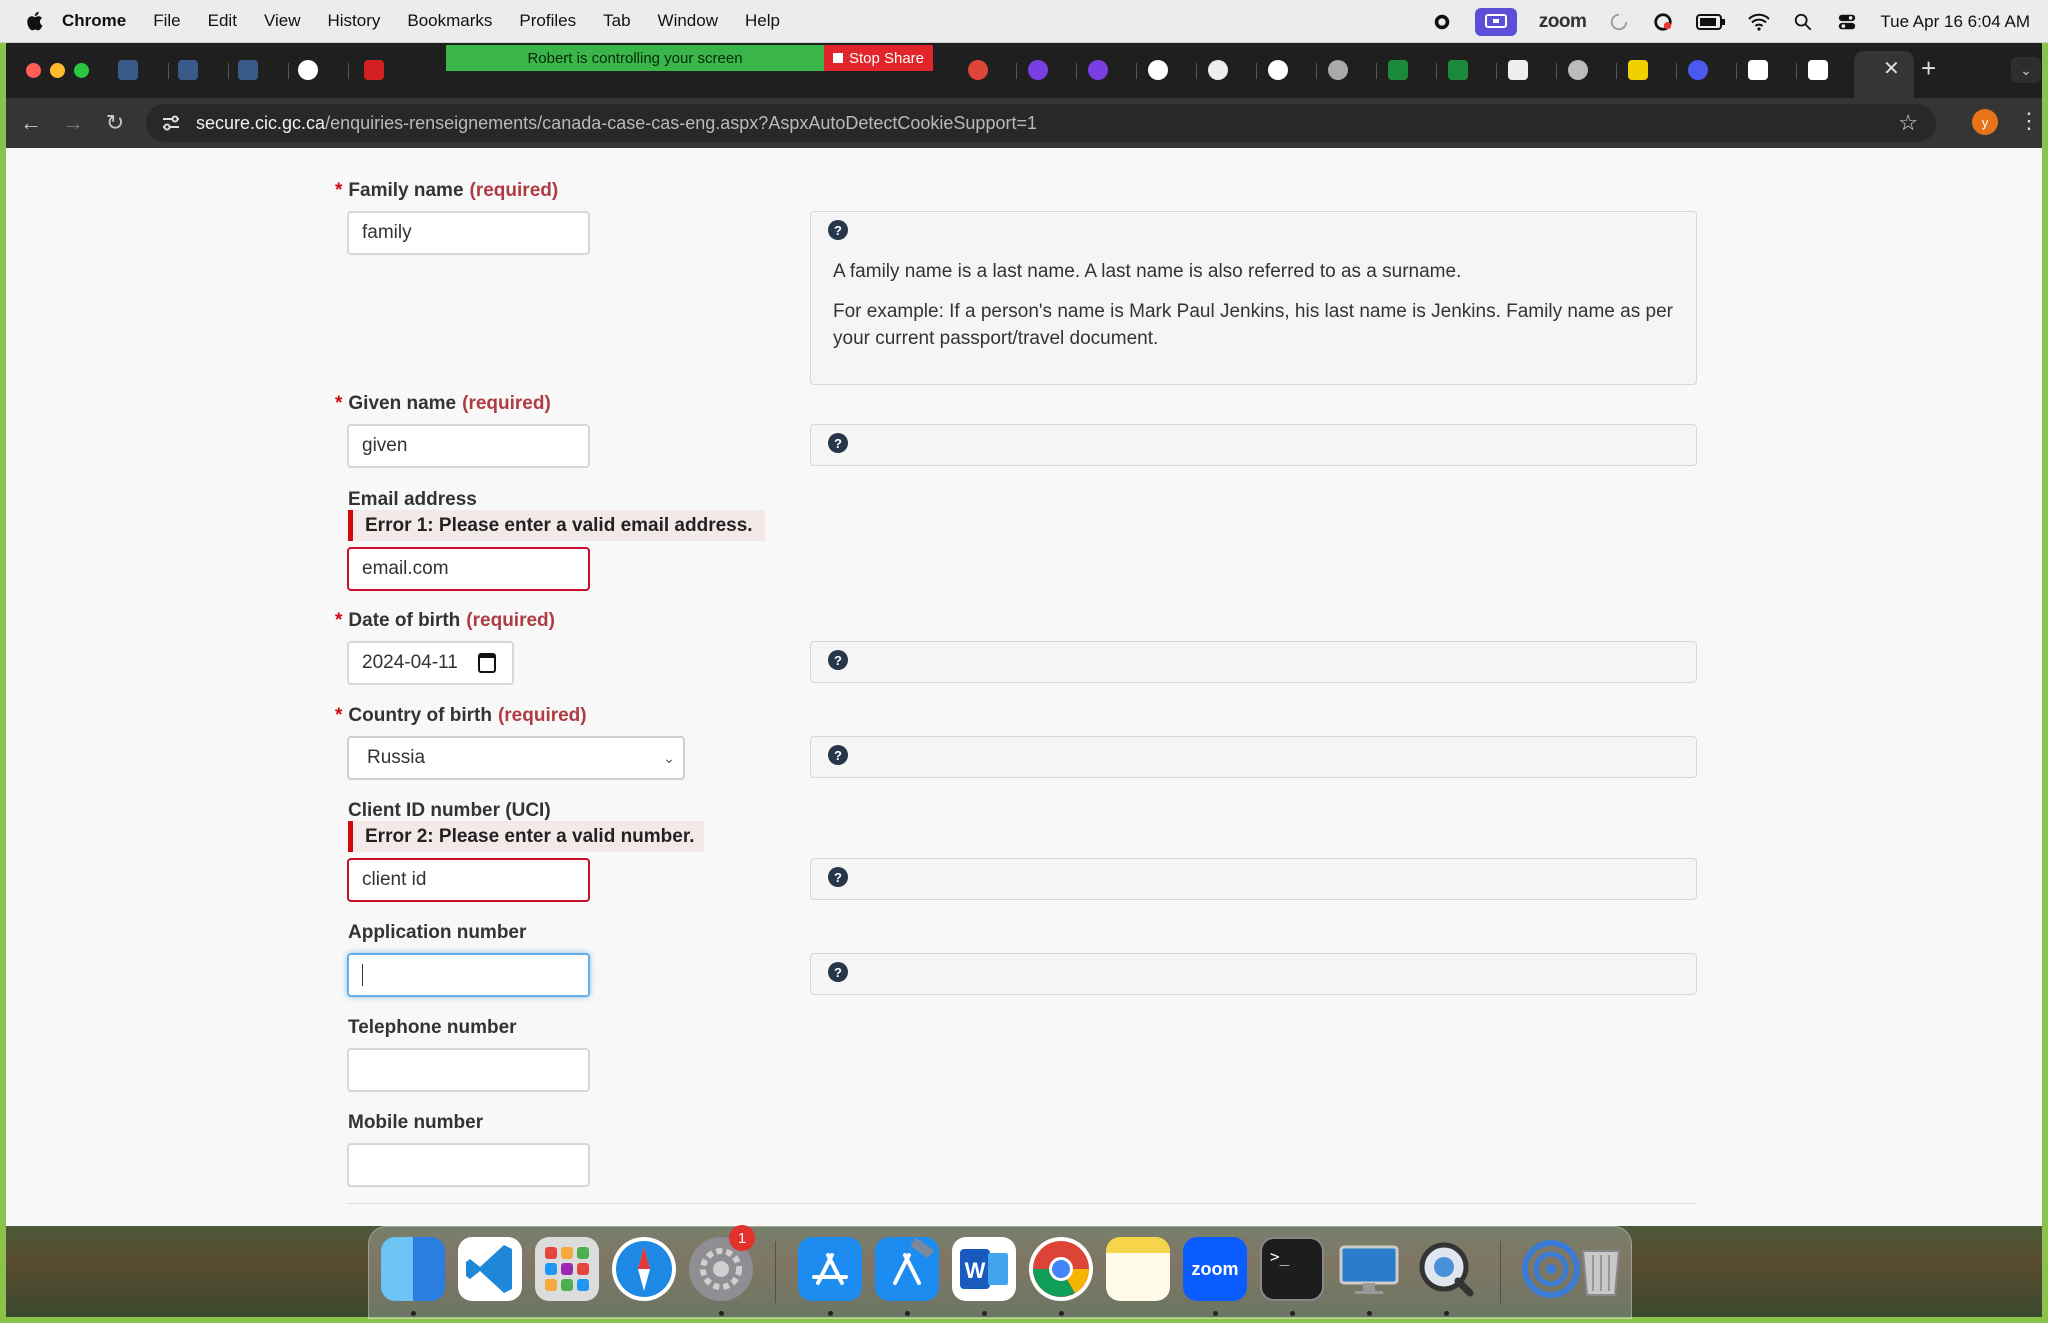 This screenshot has width=2048, height=1323. I want to click on email-label: Email address, so click(412, 499).